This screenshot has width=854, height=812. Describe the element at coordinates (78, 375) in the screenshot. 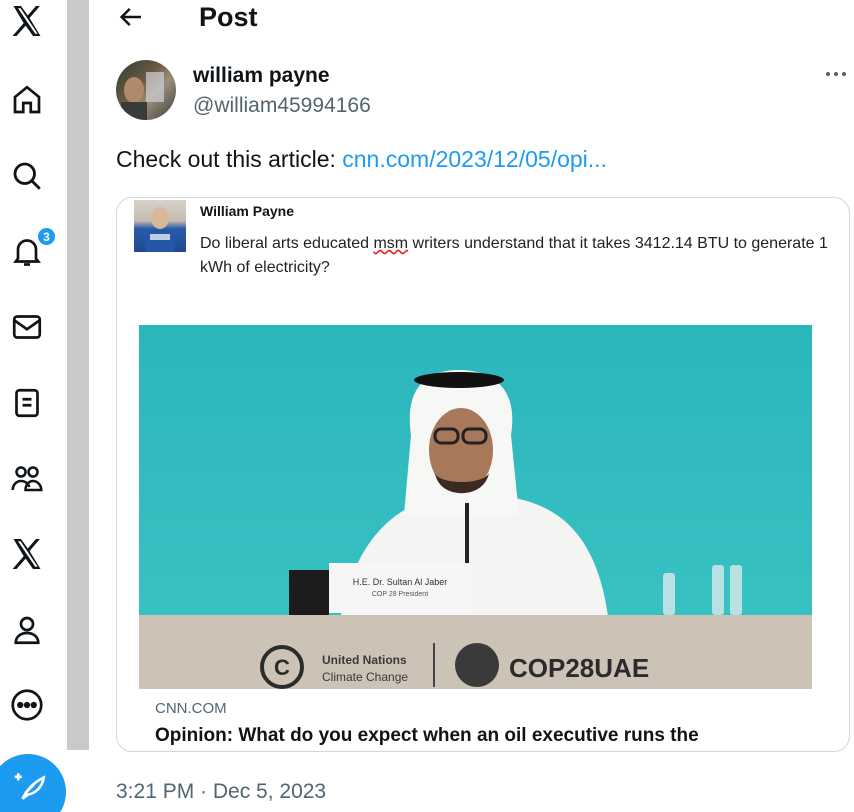

I see `scrollbar` at that location.